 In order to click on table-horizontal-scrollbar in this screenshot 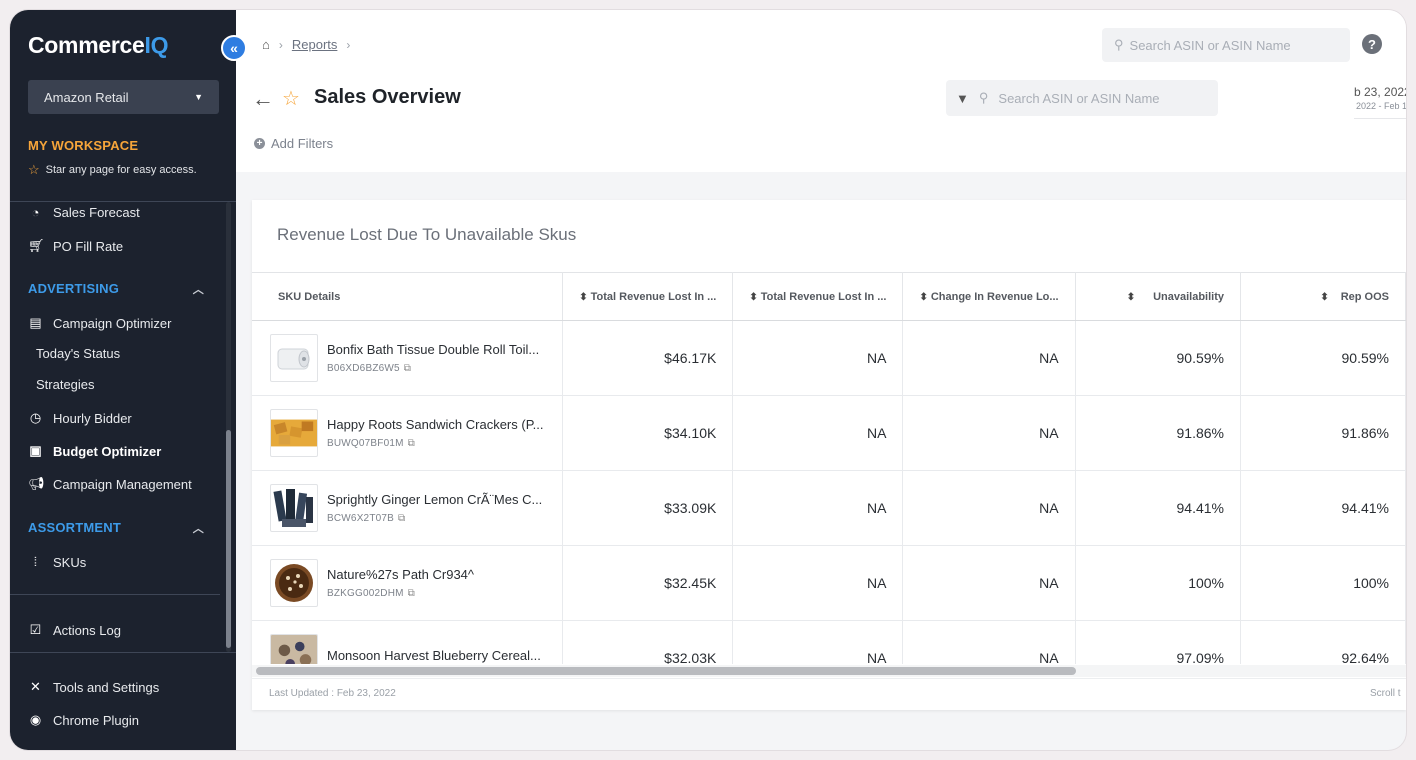, I will do `click(666, 671)`.